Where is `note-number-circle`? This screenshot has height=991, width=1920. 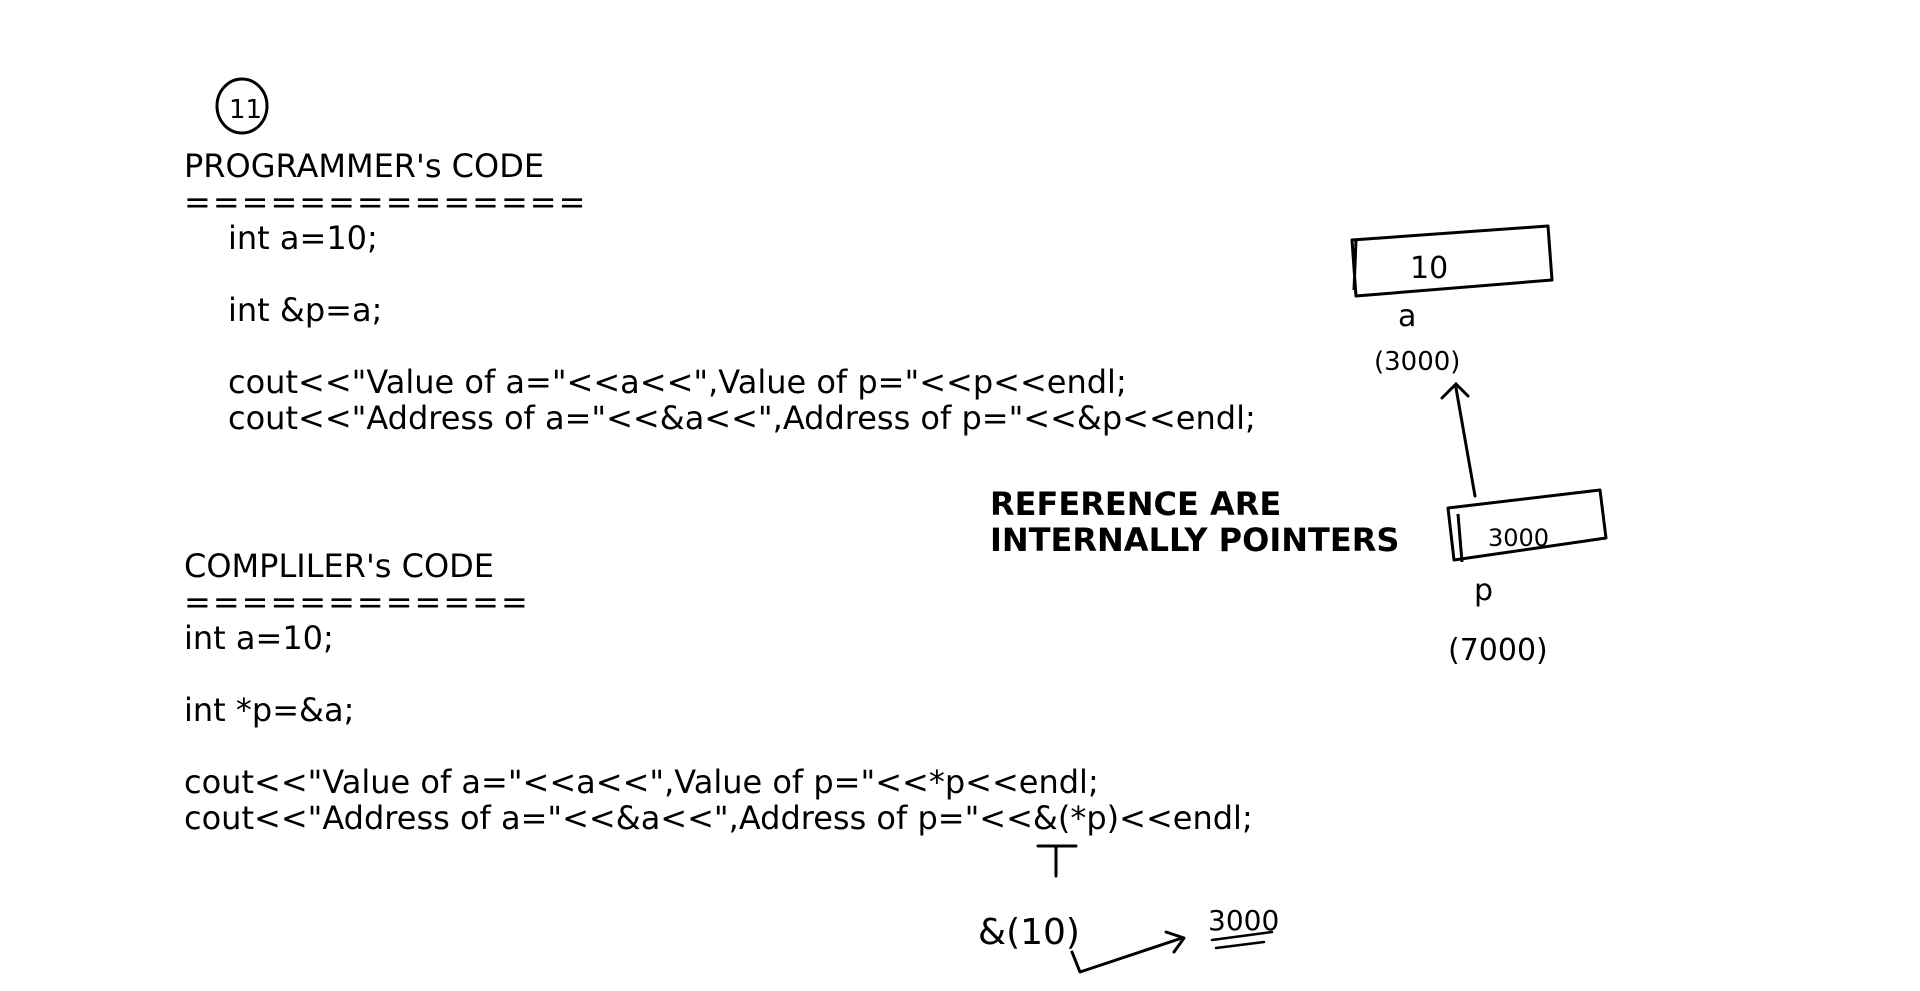
note-number-circle is located at coordinates (242, 106).